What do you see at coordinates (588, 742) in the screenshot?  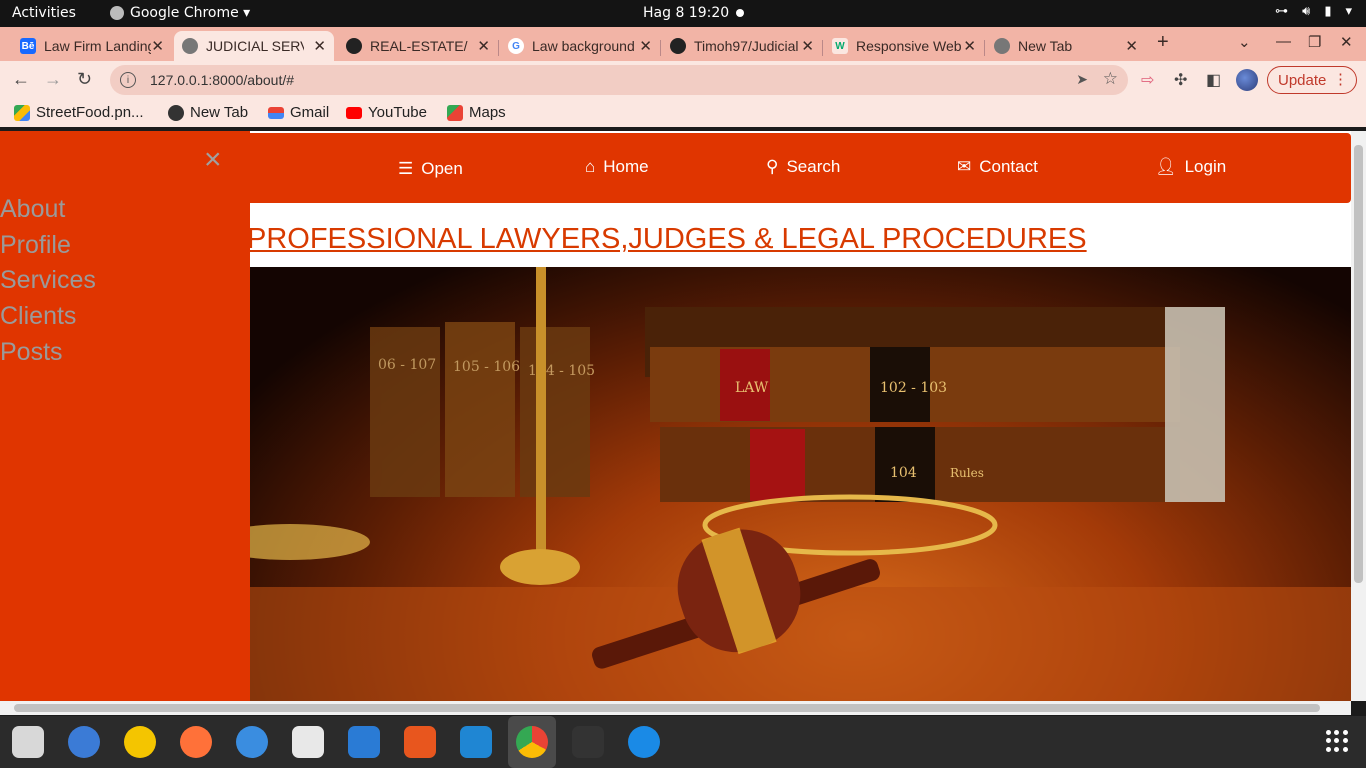 I see `terminal-icon` at bounding box center [588, 742].